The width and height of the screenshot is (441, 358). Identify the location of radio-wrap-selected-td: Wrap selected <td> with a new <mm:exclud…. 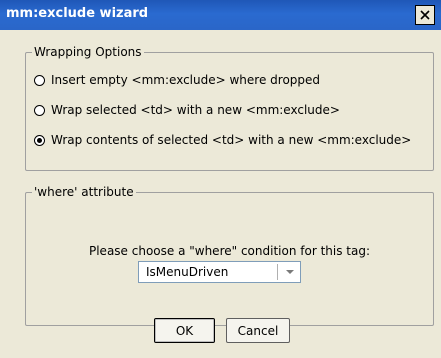
(187, 110).